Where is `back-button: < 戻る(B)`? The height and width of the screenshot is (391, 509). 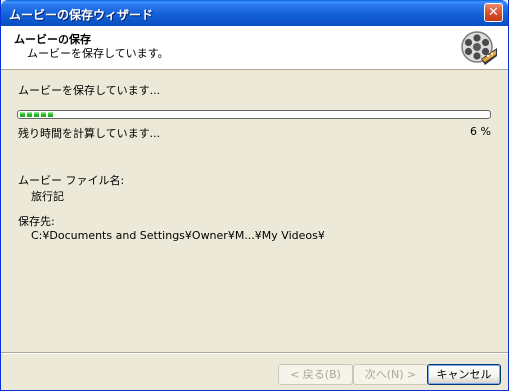 back-button: < 戻る(B) is located at coordinates (315, 374).